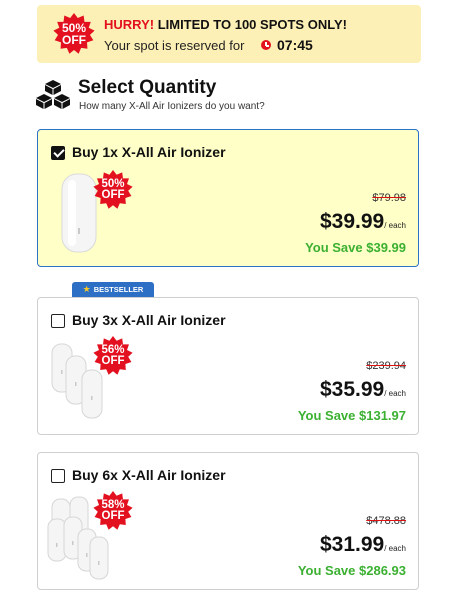  I want to click on discount-badge: 58% OFF, so click(113, 511).